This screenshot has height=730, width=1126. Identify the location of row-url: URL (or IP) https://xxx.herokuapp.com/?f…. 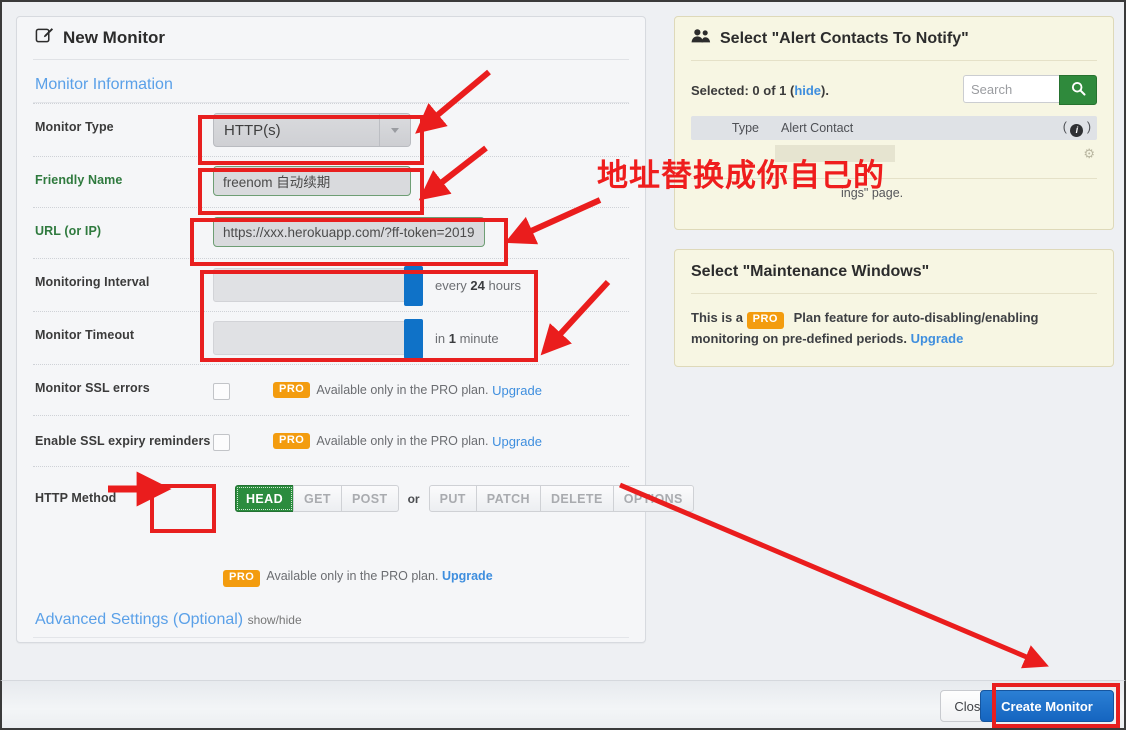
(331, 232).